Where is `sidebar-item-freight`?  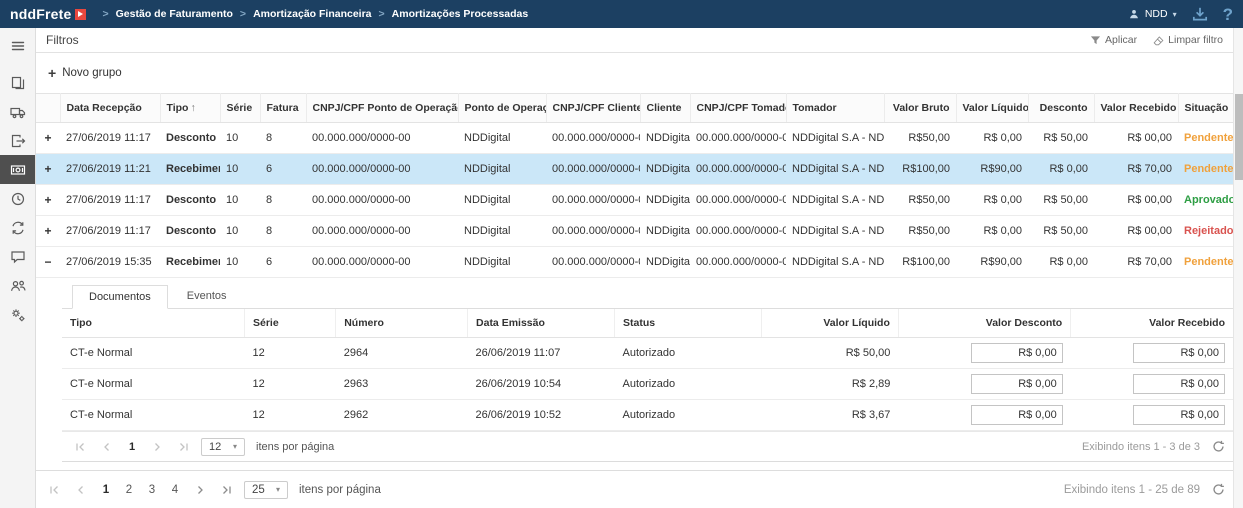 sidebar-item-freight is located at coordinates (17, 111).